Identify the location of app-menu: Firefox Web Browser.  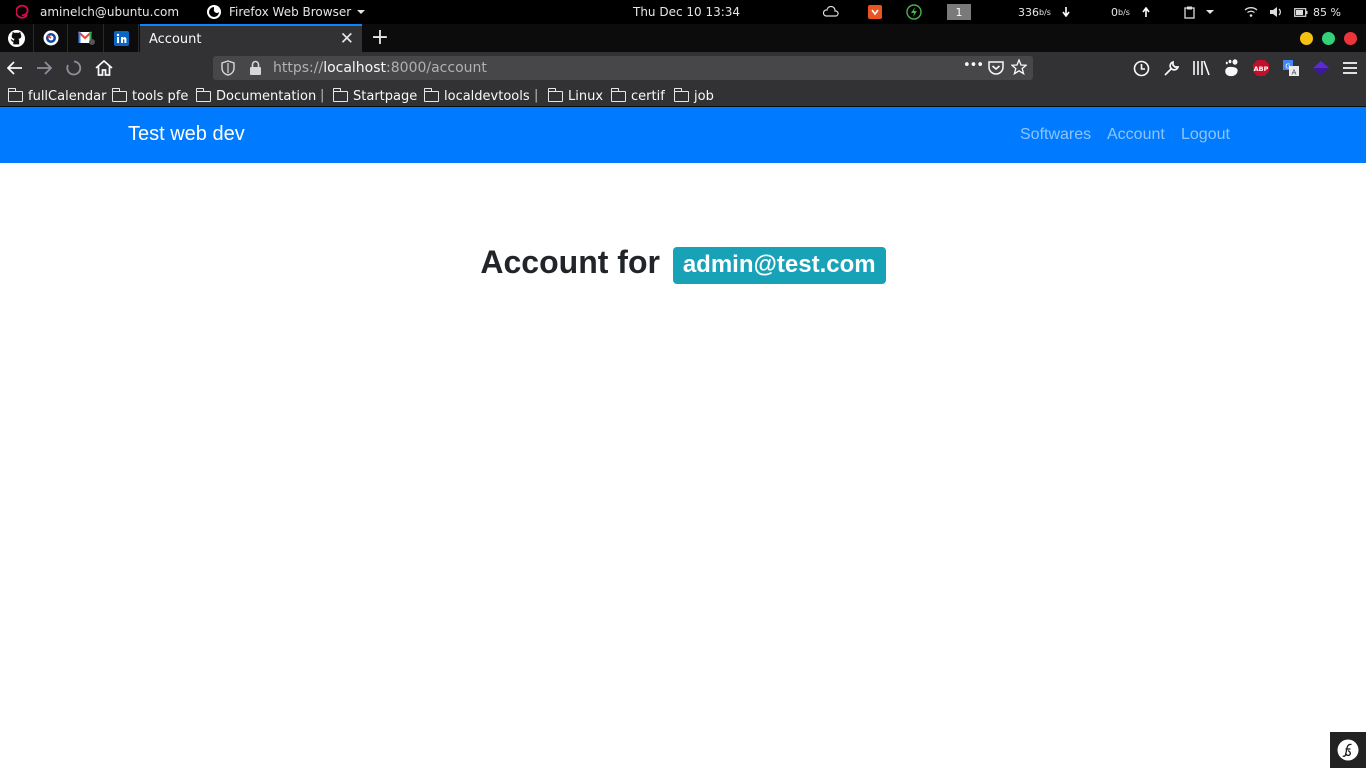
(297, 12).